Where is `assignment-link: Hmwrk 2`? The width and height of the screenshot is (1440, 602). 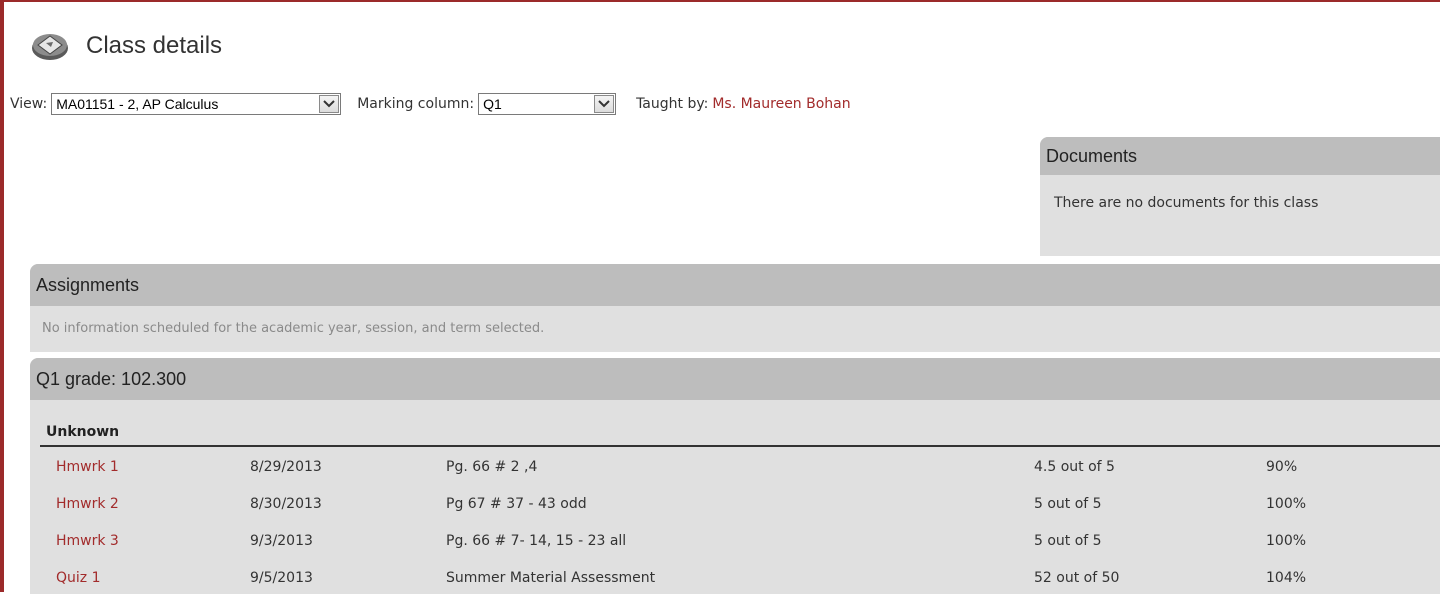 assignment-link: Hmwrk 2 is located at coordinates (87, 504).